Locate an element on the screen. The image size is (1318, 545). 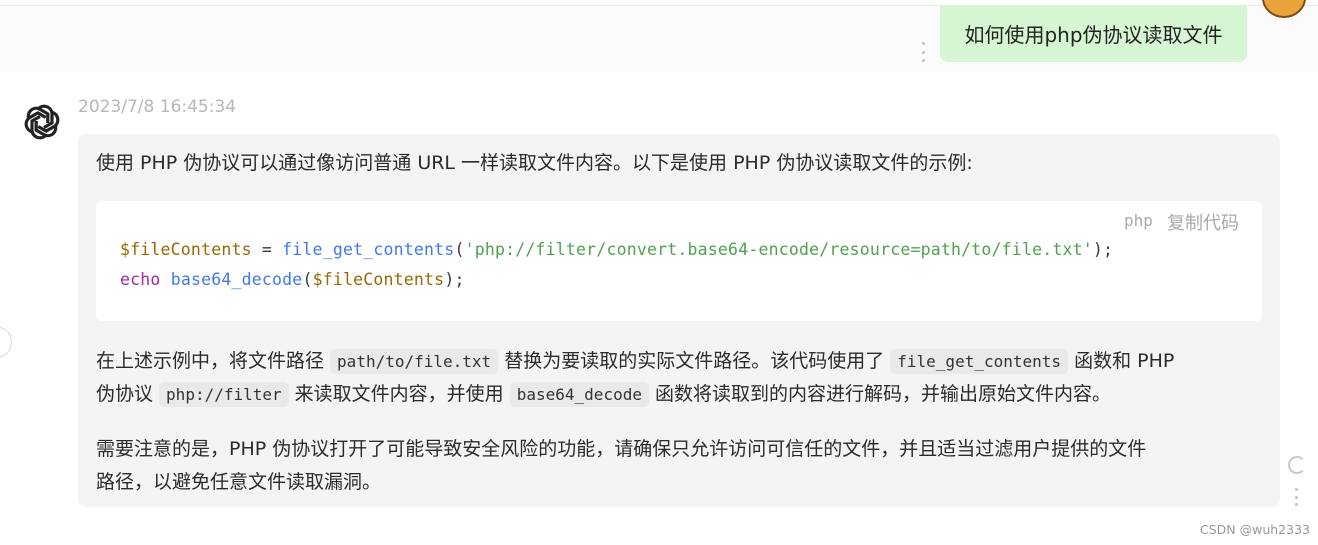
code-language-label: php is located at coordinates (1138, 220).